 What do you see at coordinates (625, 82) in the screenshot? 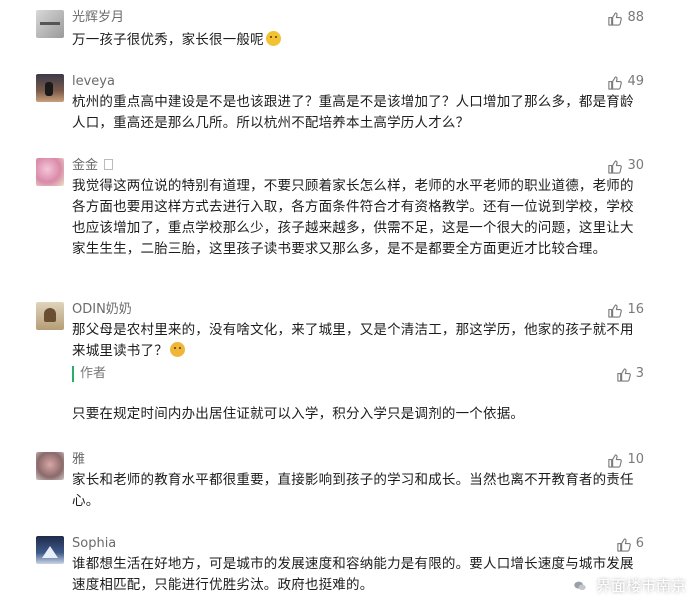
I see `like-button: 49` at bounding box center [625, 82].